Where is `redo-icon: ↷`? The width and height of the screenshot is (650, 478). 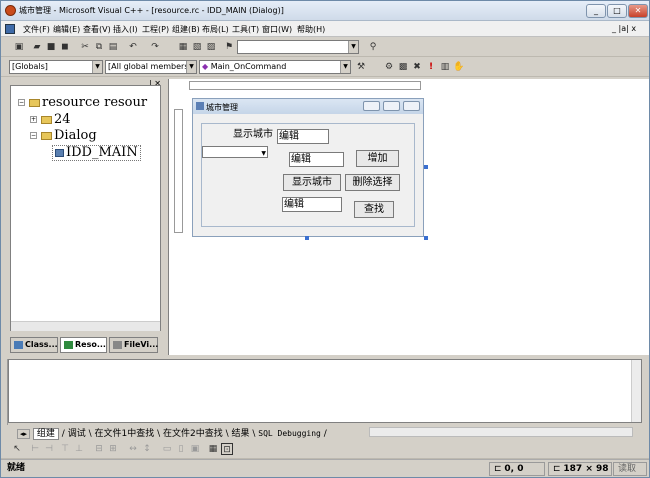
redo-icon: ↷ is located at coordinates (155, 47).